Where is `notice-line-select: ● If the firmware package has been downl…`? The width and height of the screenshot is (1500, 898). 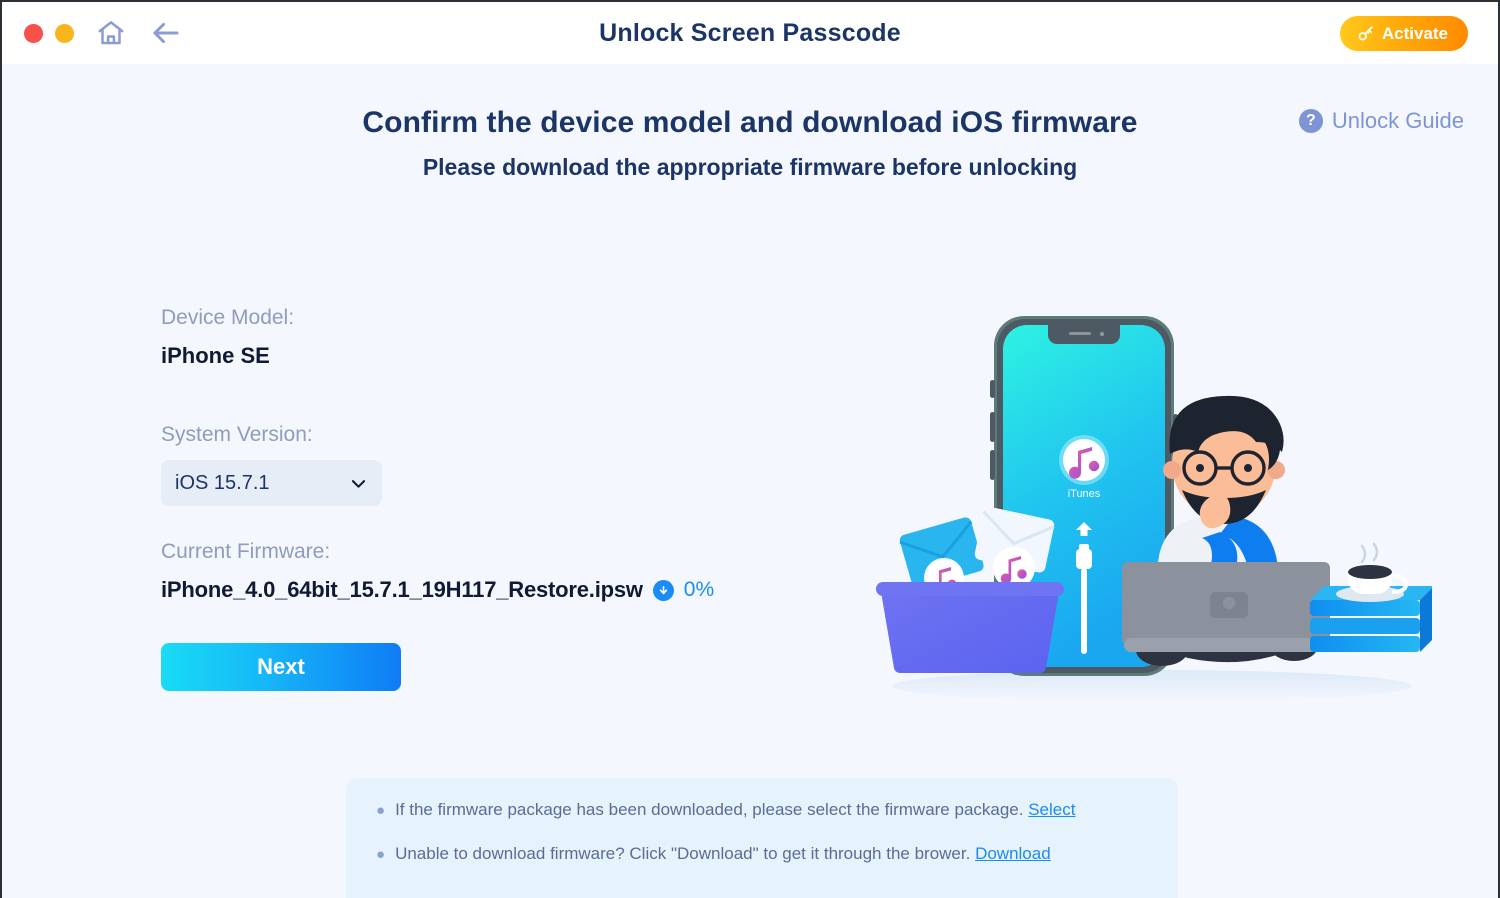 notice-line-select: ● If the firmware package has been downl… is located at coordinates (762, 810).